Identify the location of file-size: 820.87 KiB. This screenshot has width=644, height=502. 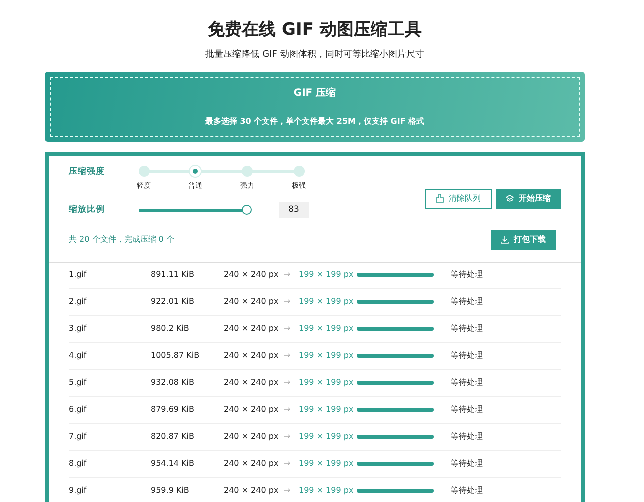
(173, 436).